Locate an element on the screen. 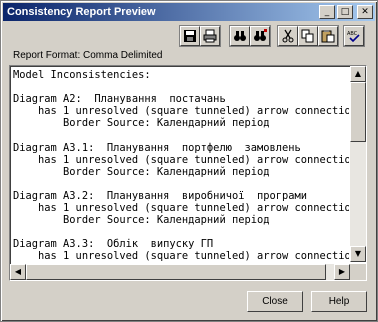 The width and height of the screenshot is (378, 322). help-button: Help is located at coordinates (339, 301).